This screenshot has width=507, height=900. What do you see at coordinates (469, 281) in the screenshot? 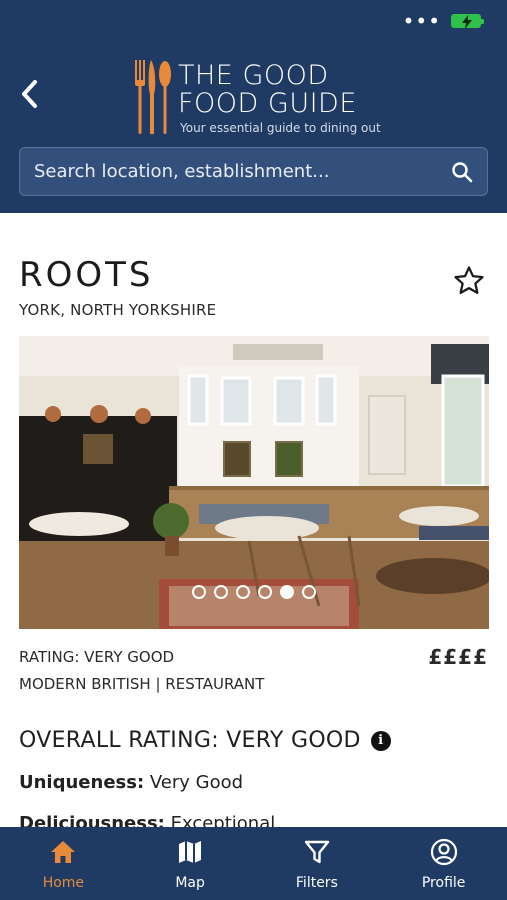
I see `star-outline-icon` at bounding box center [469, 281].